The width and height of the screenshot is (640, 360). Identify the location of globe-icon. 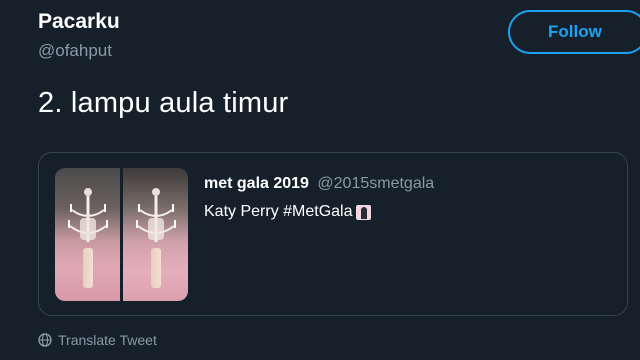
(45, 340).